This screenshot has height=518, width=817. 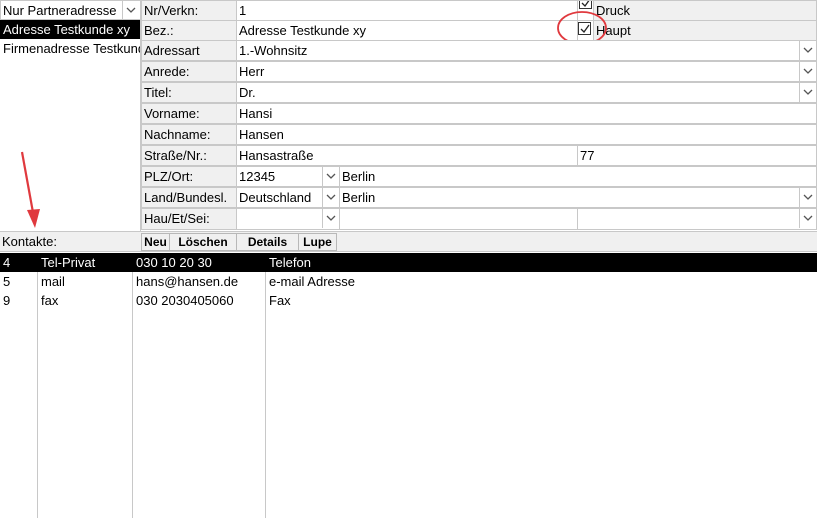 What do you see at coordinates (526, 134) in the screenshot?
I see `nachname-field: Hansen` at bounding box center [526, 134].